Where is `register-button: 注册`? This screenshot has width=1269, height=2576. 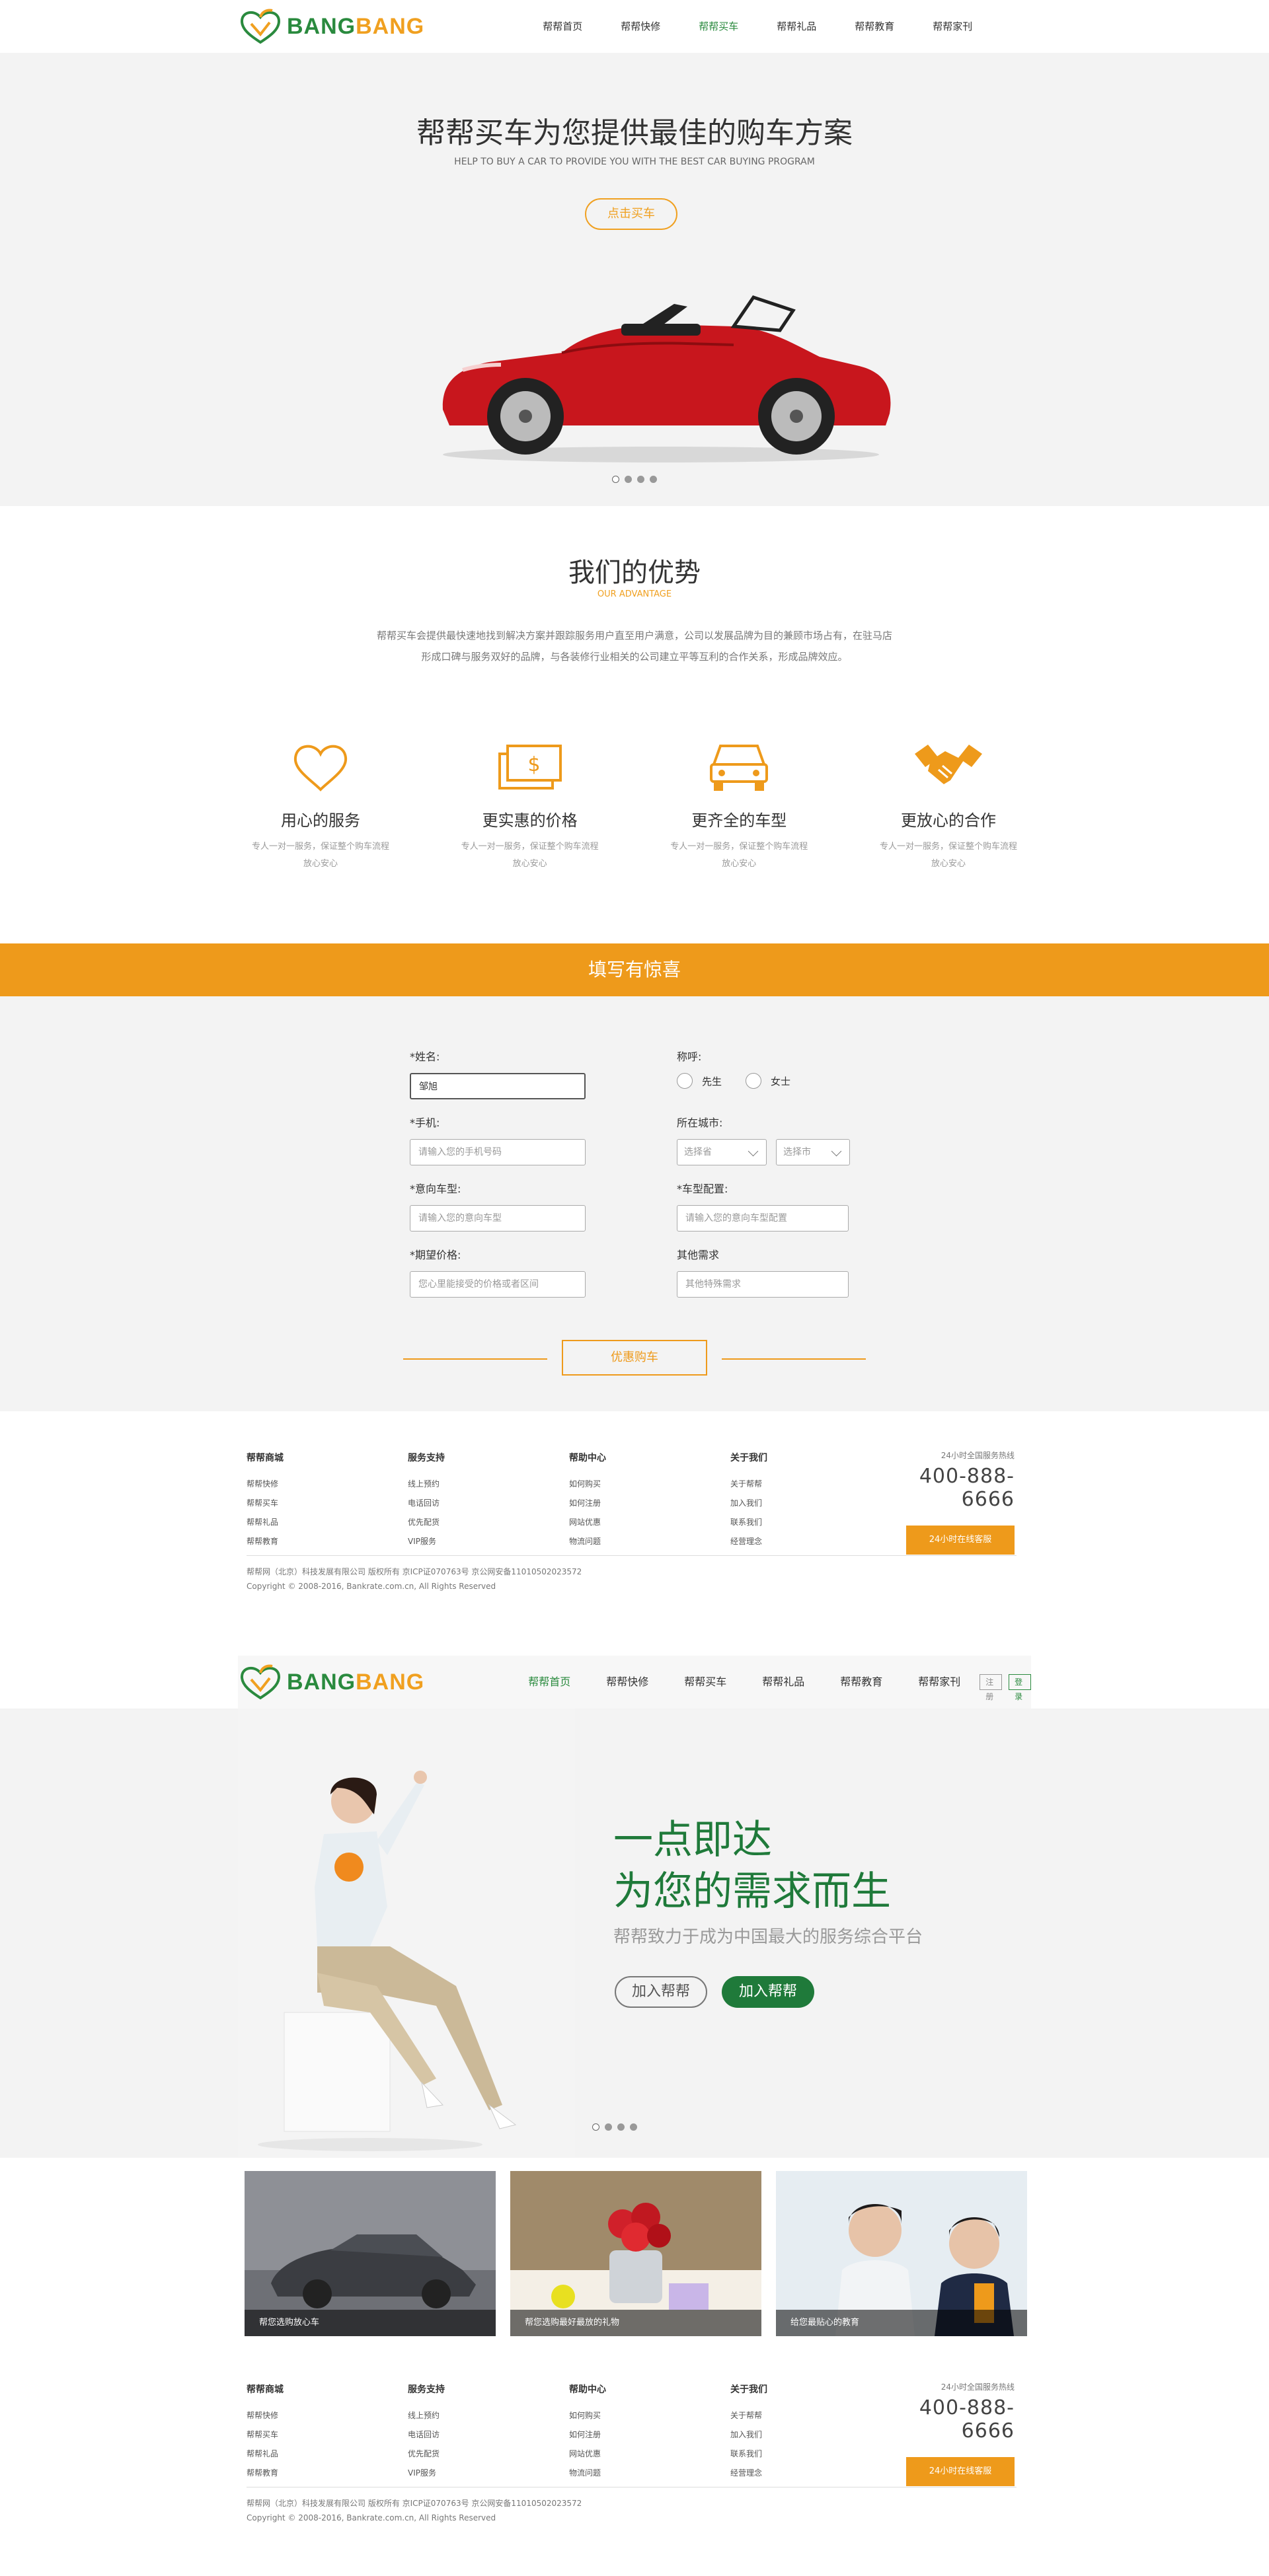 register-button: 注册 is located at coordinates (991, 1687).